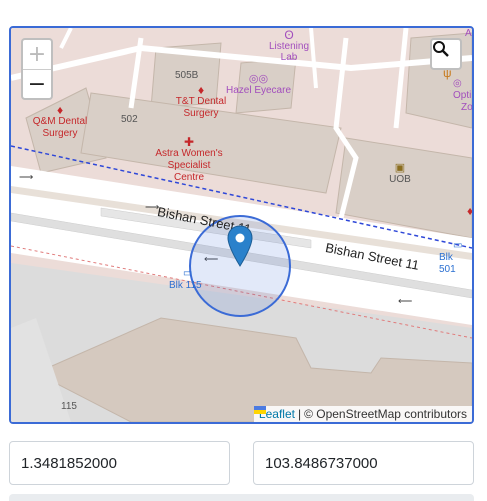 This screenshot has height=501, width=487. I want to click on astra-womens-poi: ✚ Astra Women's Specialist Centre, so click(189, 160).